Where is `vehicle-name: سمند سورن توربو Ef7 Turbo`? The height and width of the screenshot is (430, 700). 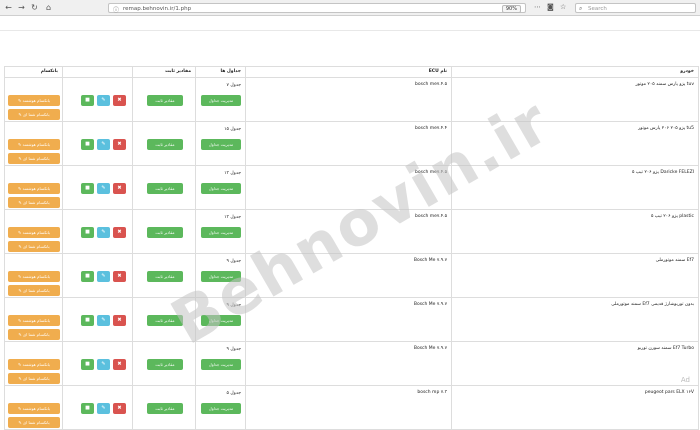 vehicle-name: سمند سورن توربو Ef7 Turbo is located at coordinates (665, 348).